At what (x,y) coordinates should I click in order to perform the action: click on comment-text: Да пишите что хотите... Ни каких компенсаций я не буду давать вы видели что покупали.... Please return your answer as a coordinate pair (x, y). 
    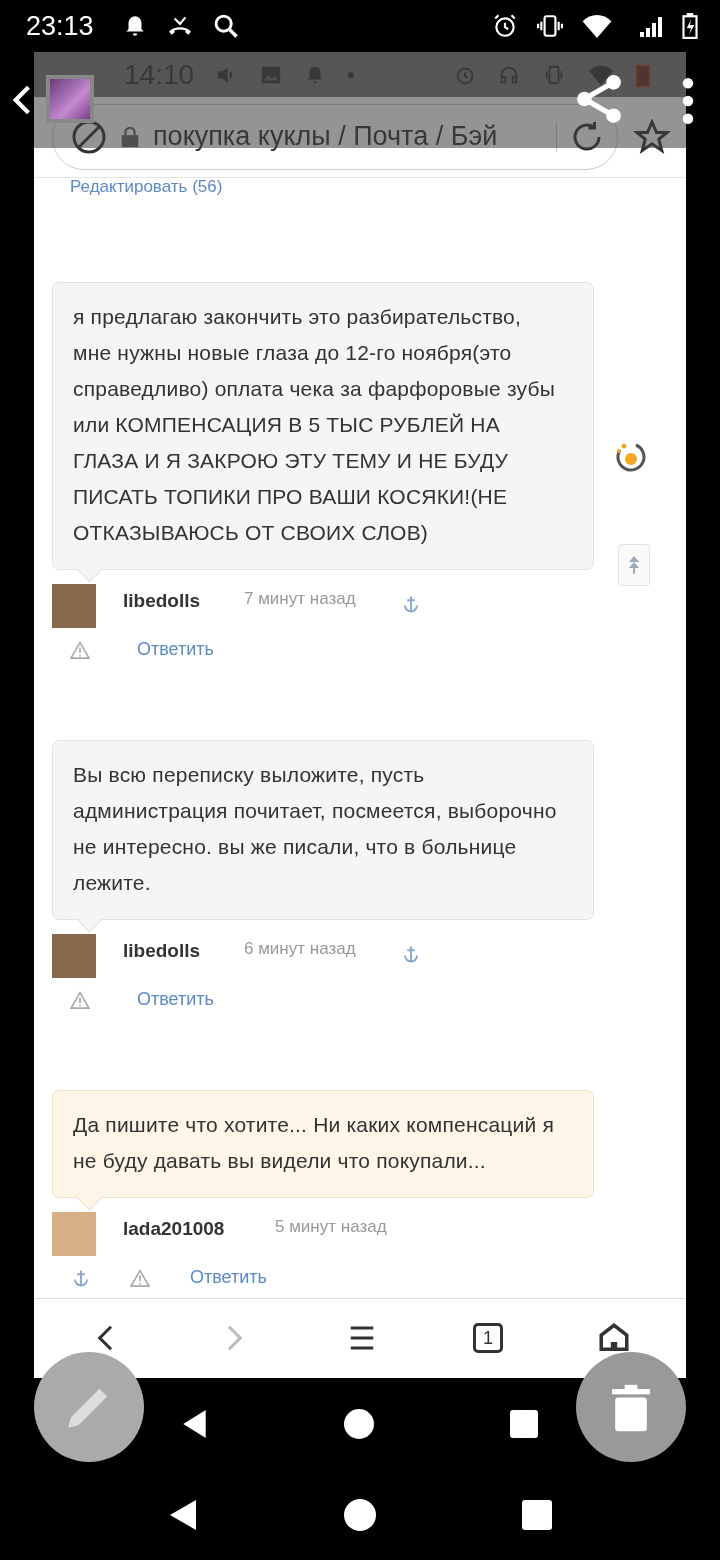
    Looking at the image, I should click on (314, 1142).